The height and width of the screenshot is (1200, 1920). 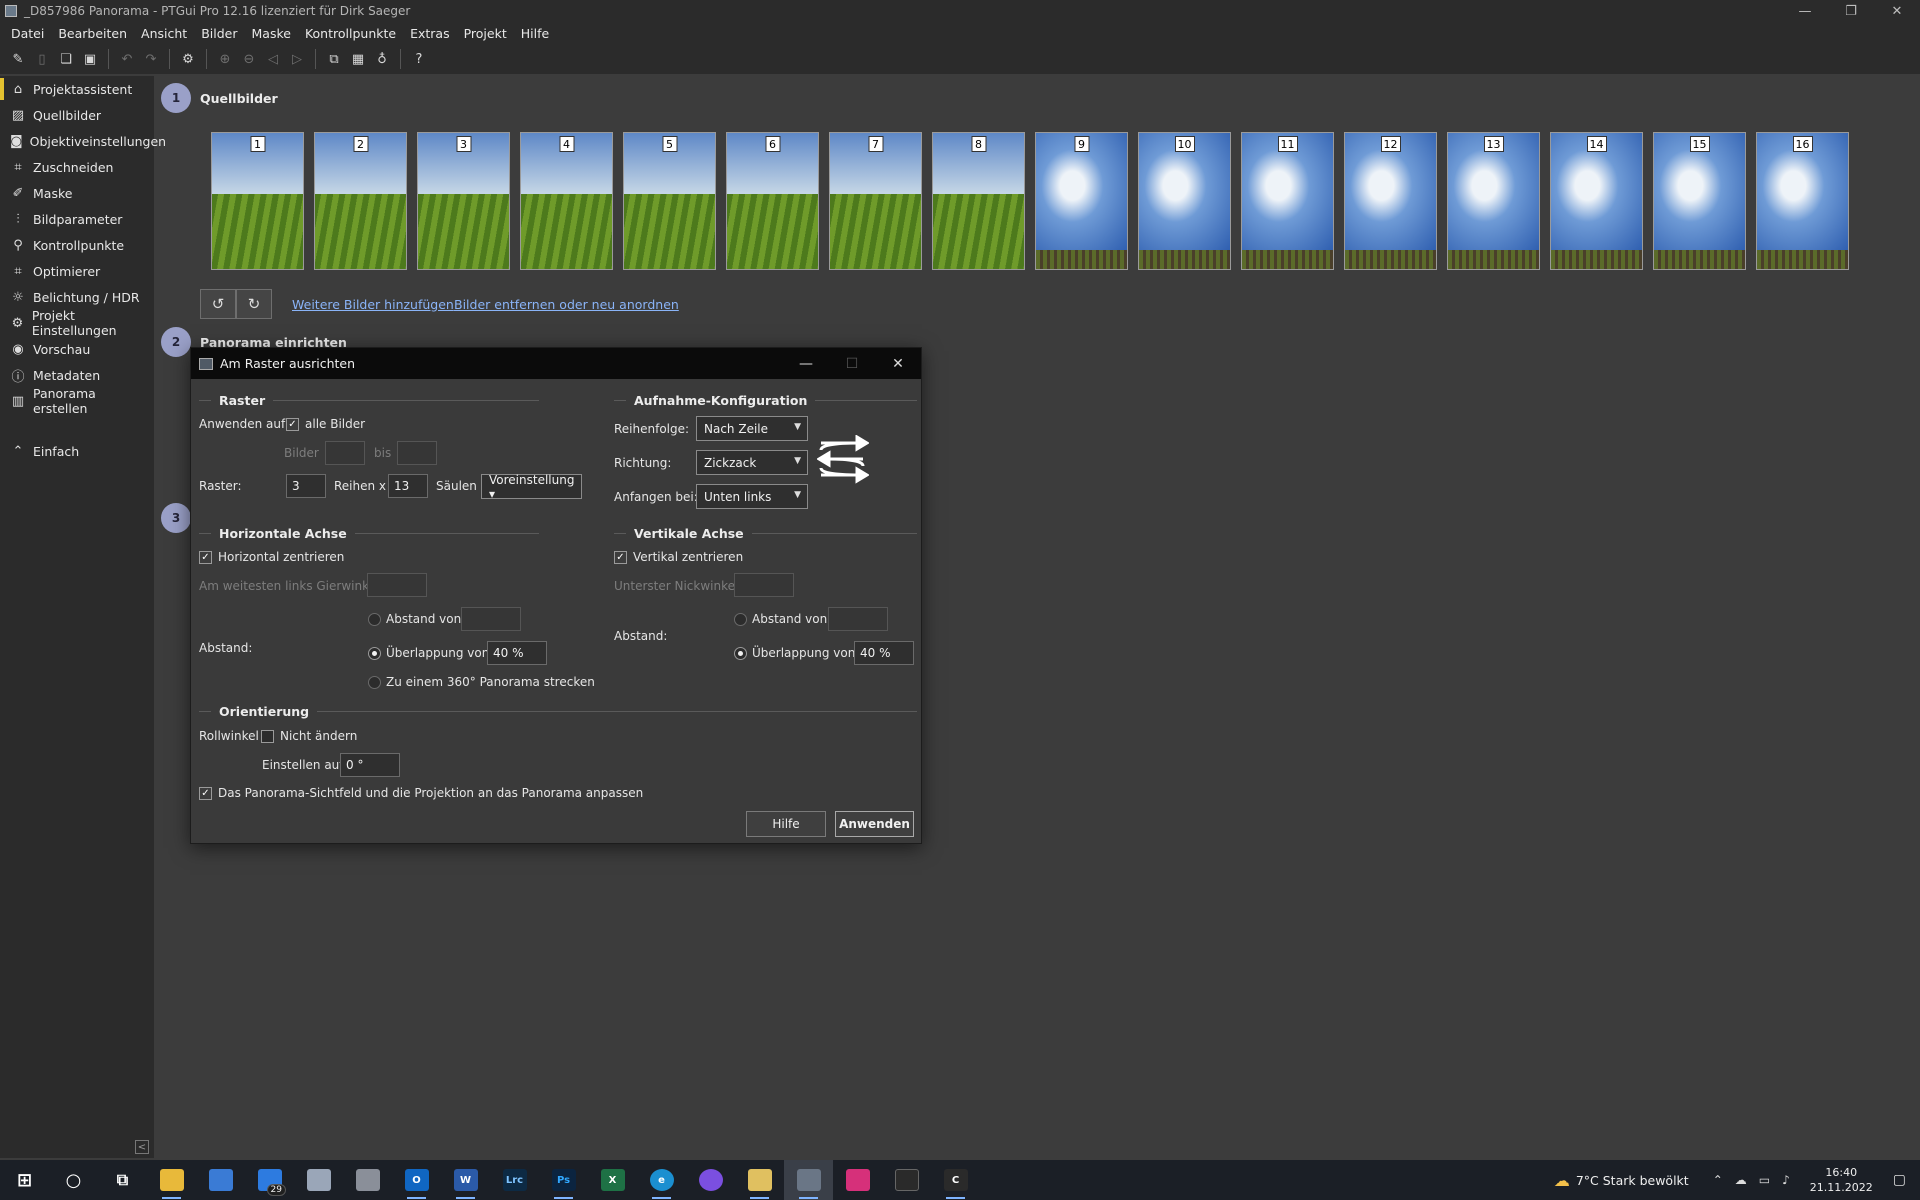 I want to click on images-from-input, so click(x=345, y=453).